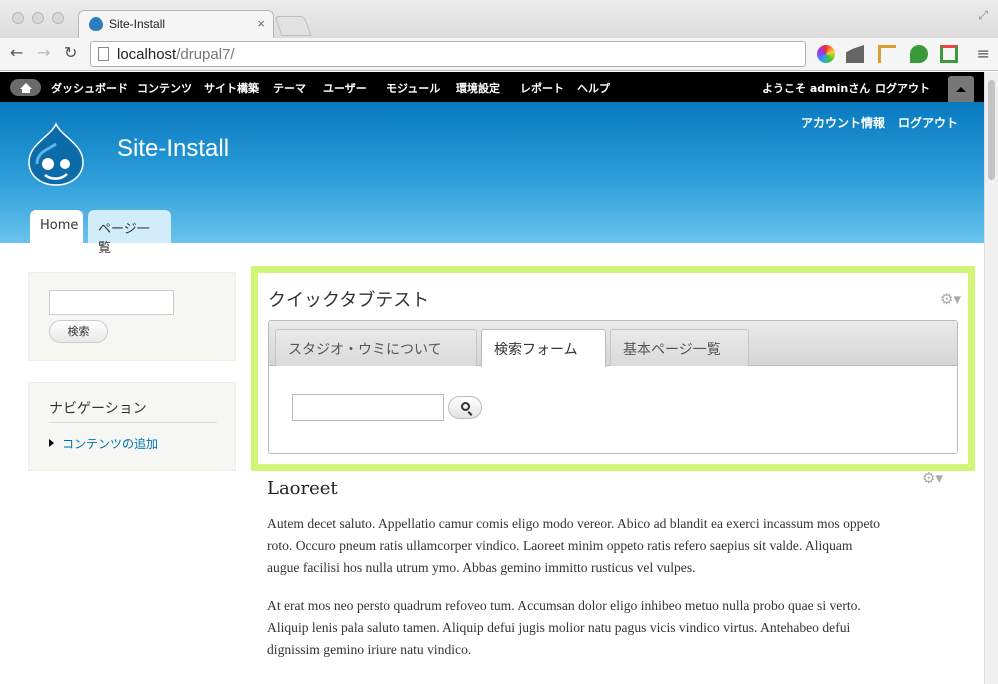 Image resolution: width=998 pixels, height=684 pixels. What do you see at coordinates (16, 52) in the screenshot?
I see `back-button: ←` at bounding box center [16, 52].